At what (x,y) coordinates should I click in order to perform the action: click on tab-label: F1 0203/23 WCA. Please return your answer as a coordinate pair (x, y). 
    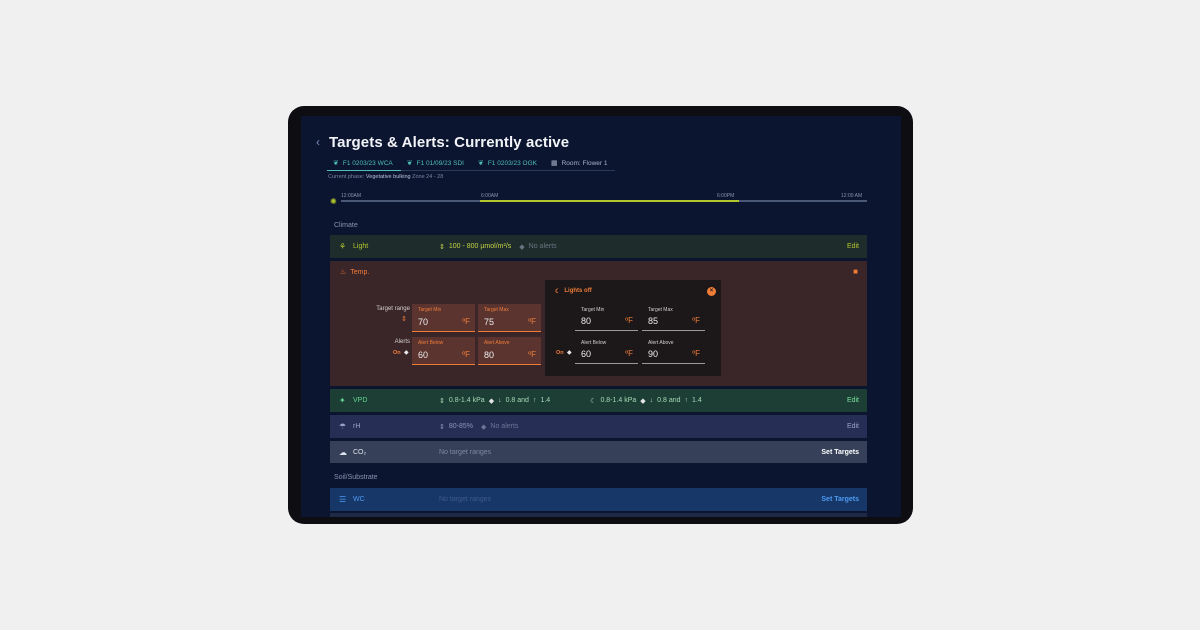
    Looking at the image, I should click on (367, 163).